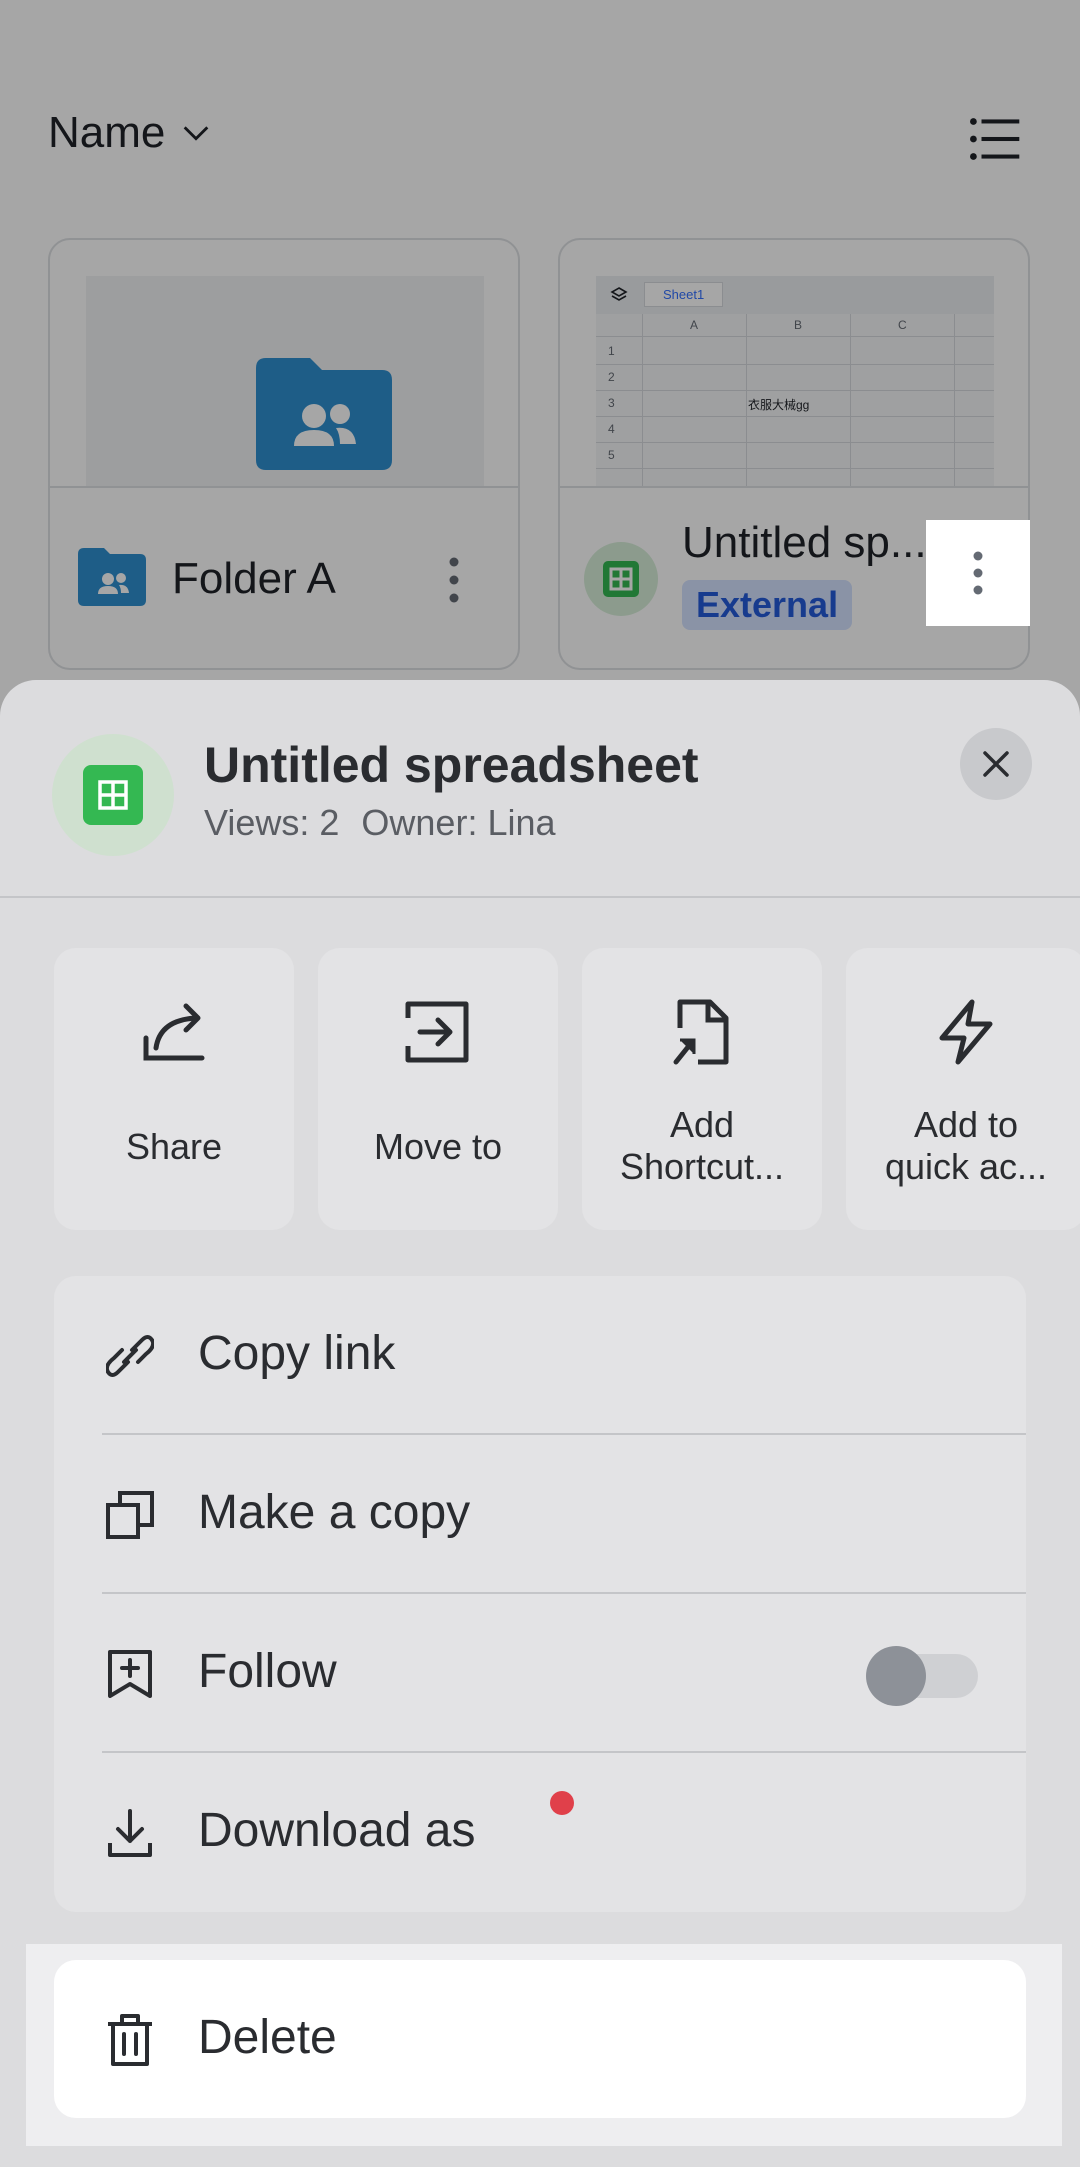 This screenshot has width=1080, height=2167. Describe the element at coordinates (451, 765) in the screenshot. I see `sheet-title: Untitled spreadsheet` at that location.